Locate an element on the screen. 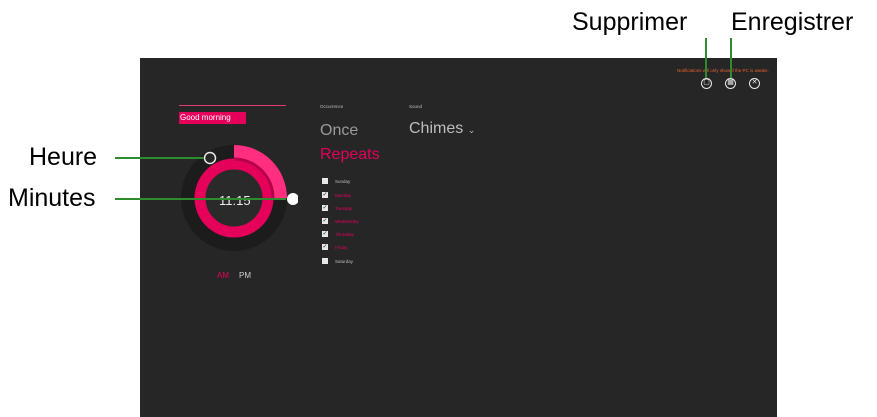  checkbox-saturday is located at coordinates (325, 261).